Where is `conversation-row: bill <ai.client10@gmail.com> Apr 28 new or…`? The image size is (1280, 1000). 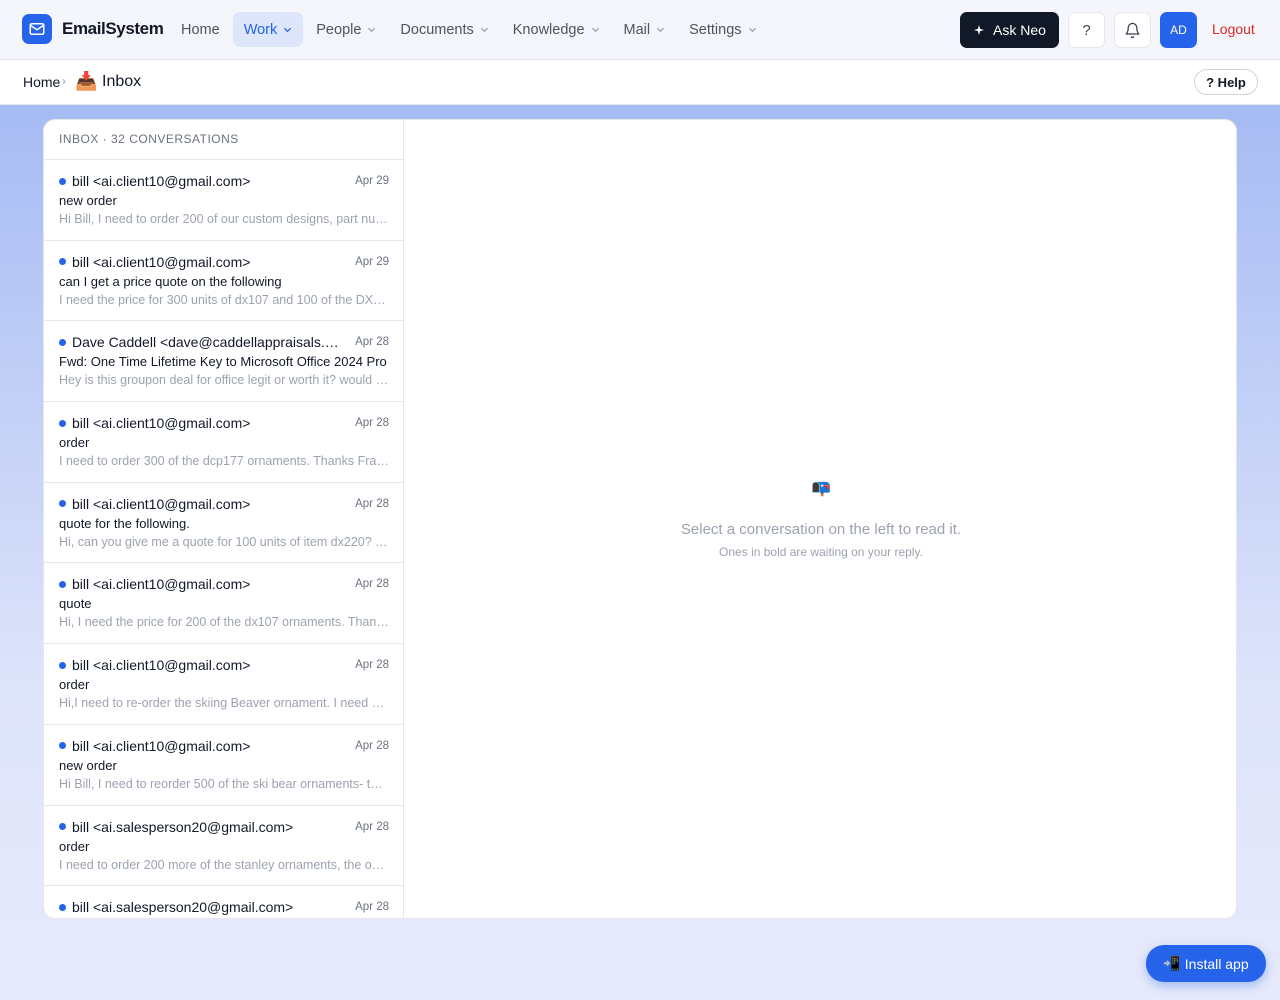 conversation-row: bill <ai.client10@gmail.com> Apr 28 new or… is located at coordinates (223, 765).